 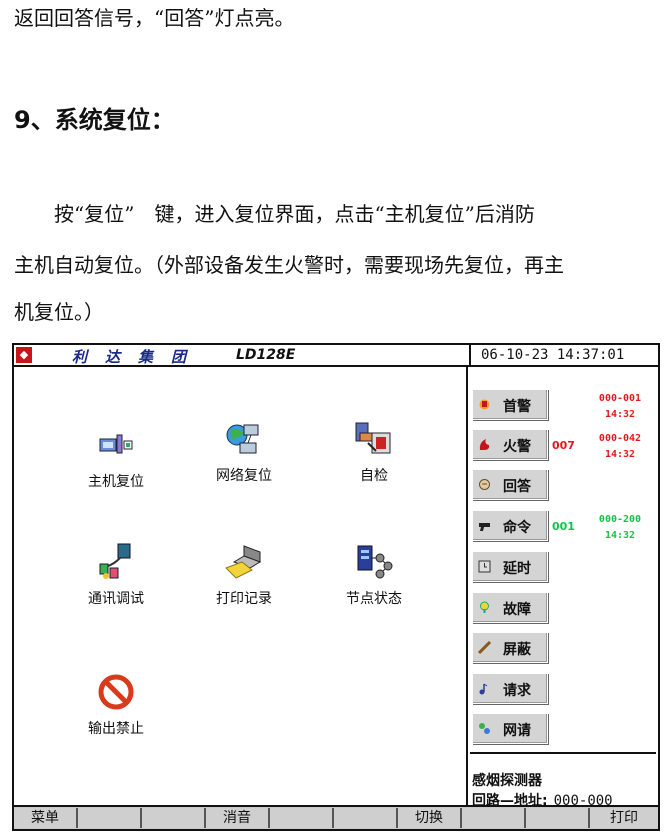 What do you see at coordinates (484, 728) in the screenshot?
I see `network-request-icon` at bounding box center [484, 728].